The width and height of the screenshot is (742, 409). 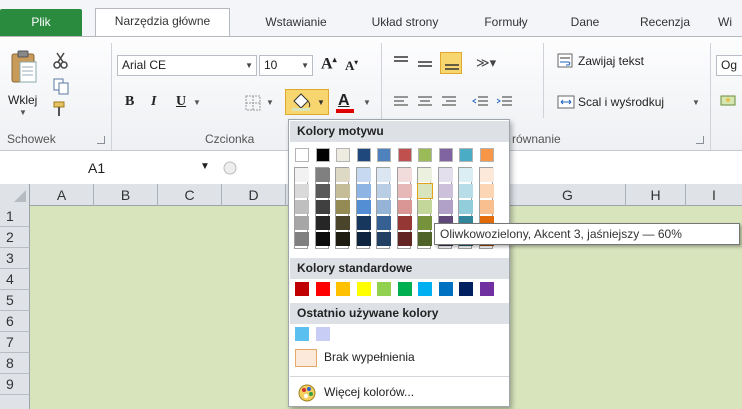 I want to click on decrease-indent-icon, so click(x=481, y=102).